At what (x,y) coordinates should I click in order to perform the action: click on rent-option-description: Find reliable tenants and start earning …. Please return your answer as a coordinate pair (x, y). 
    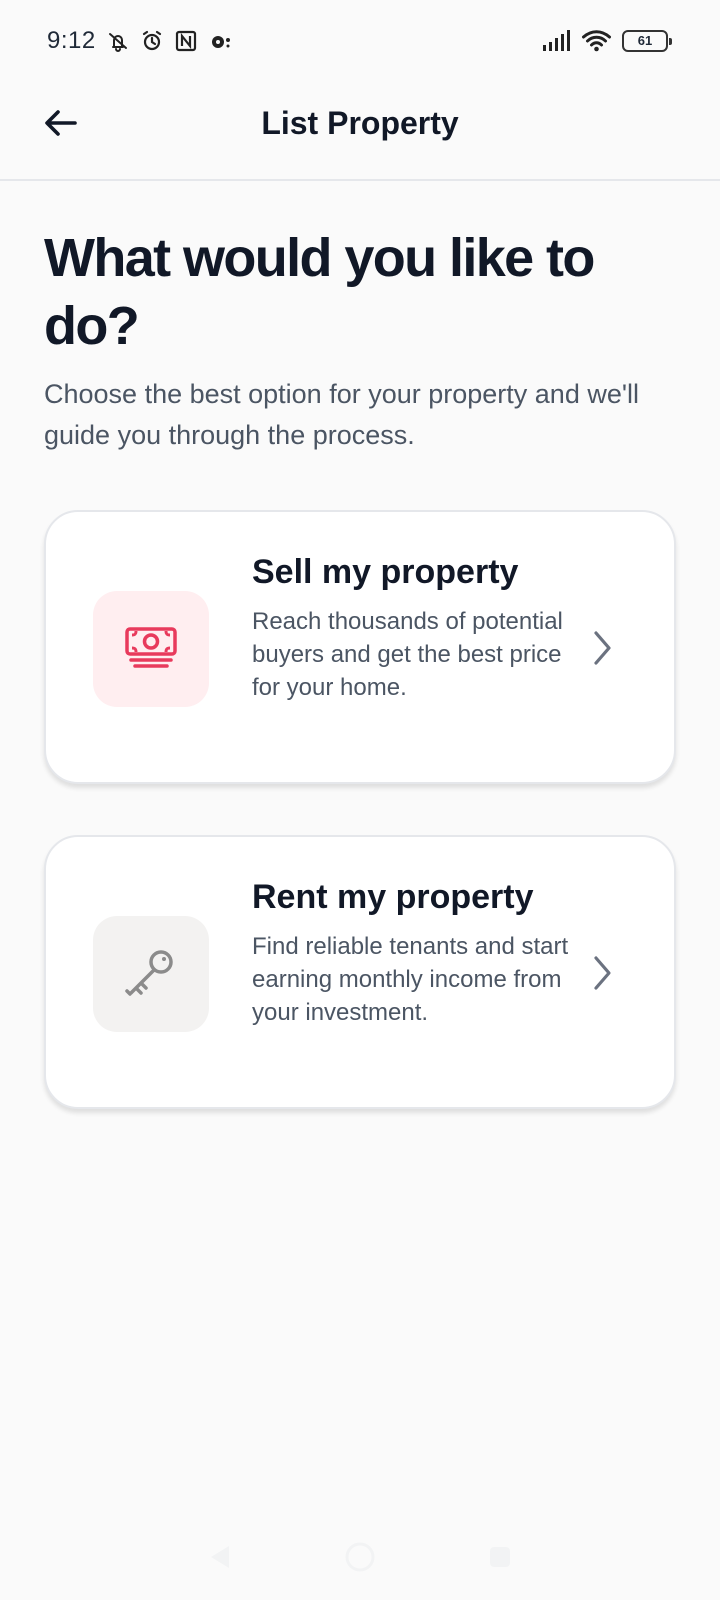
    Looking at the image, I should click on (410, 979).